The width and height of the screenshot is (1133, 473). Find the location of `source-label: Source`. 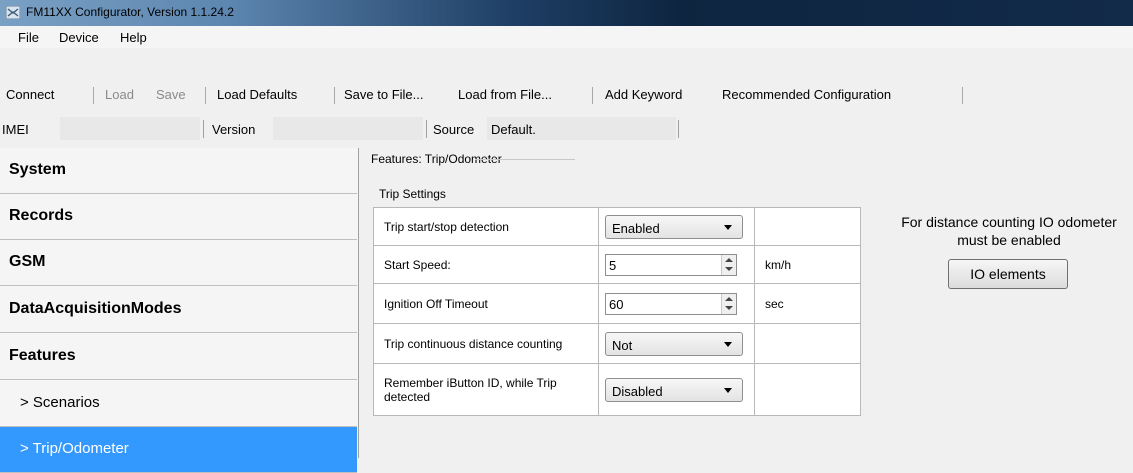

source-label: Source is located at coordinates (454, 129).